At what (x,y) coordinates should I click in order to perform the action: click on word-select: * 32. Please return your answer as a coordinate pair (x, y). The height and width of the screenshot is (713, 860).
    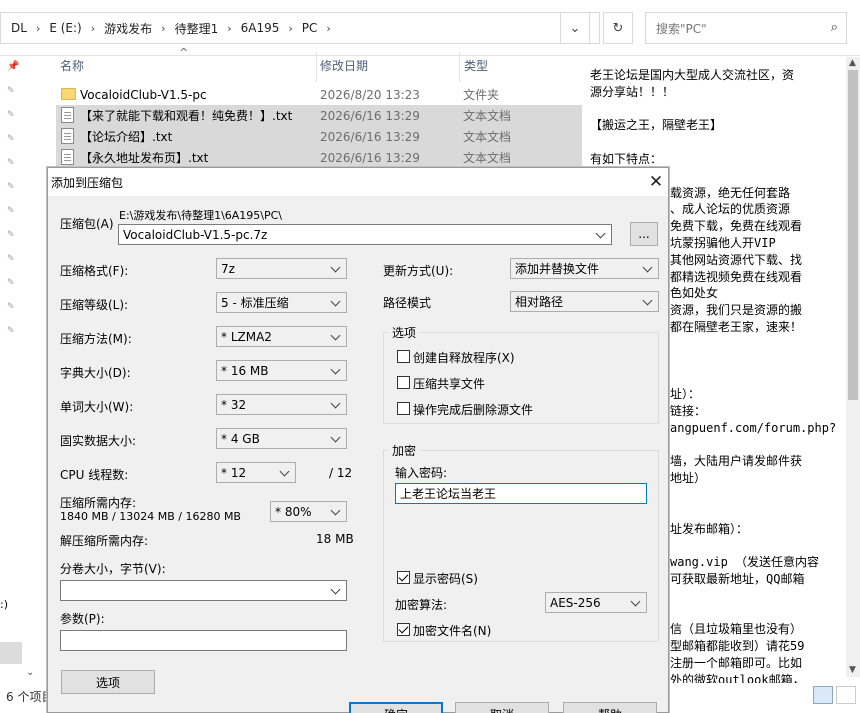
    Looking at the image, I should click on (281, 404).